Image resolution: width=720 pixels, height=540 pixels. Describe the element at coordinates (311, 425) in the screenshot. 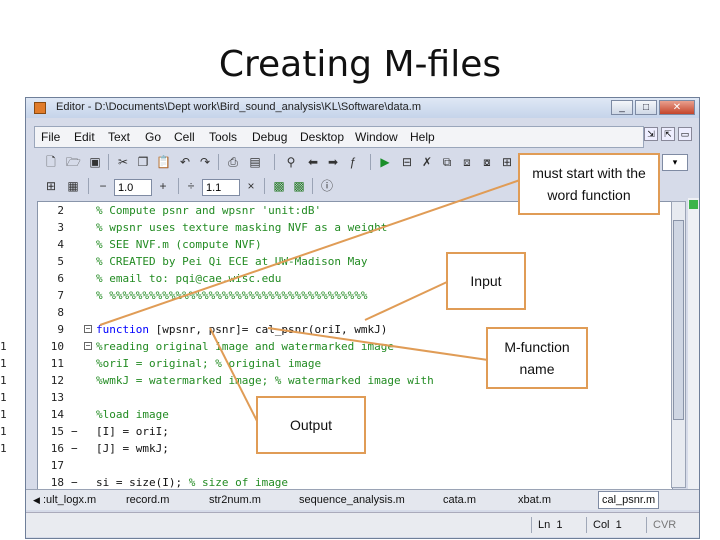

I see `callout-output: Output` at that location.